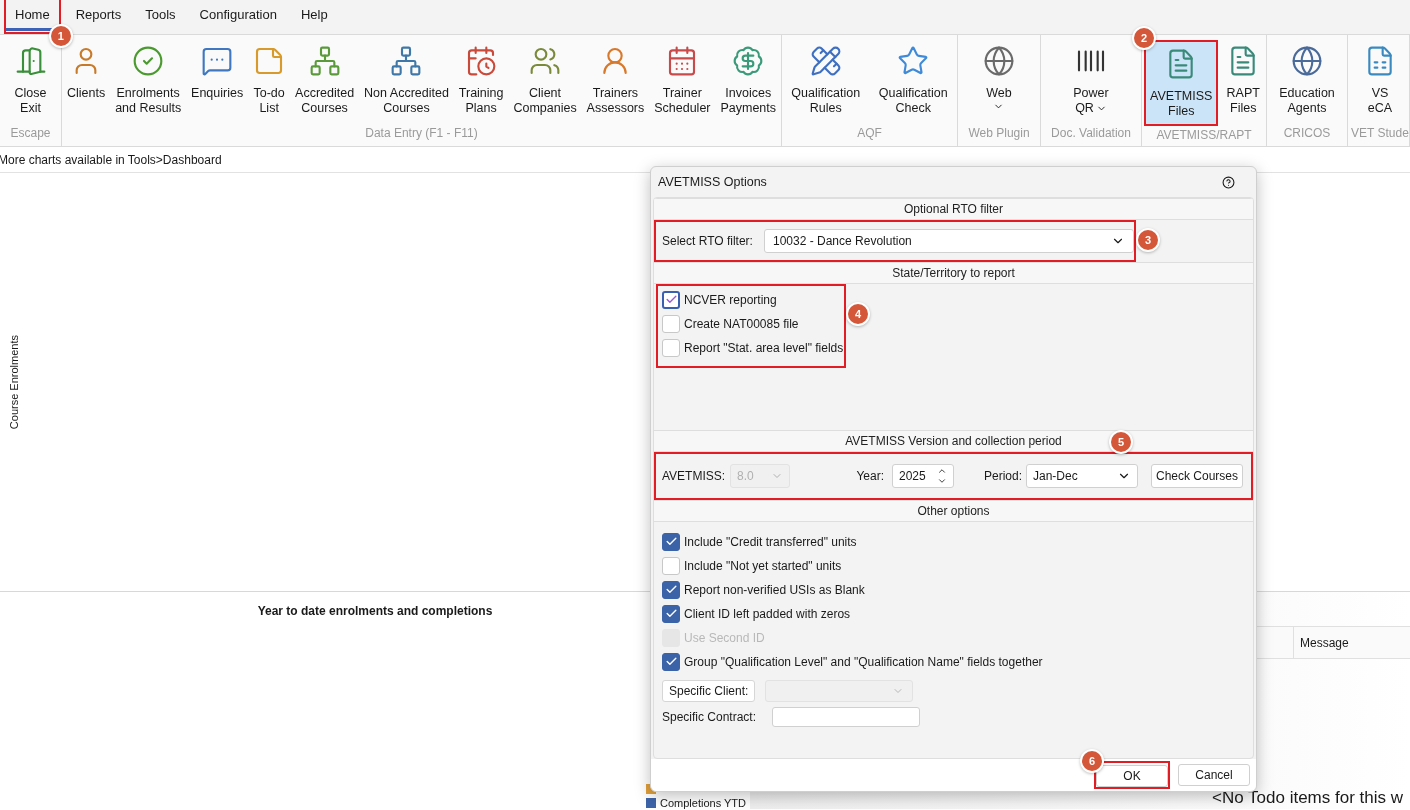  What do you see at coordinates (999, 133) in the screenshot?
I see `group-label: Web Plugin` at bounding box center [999, 133].